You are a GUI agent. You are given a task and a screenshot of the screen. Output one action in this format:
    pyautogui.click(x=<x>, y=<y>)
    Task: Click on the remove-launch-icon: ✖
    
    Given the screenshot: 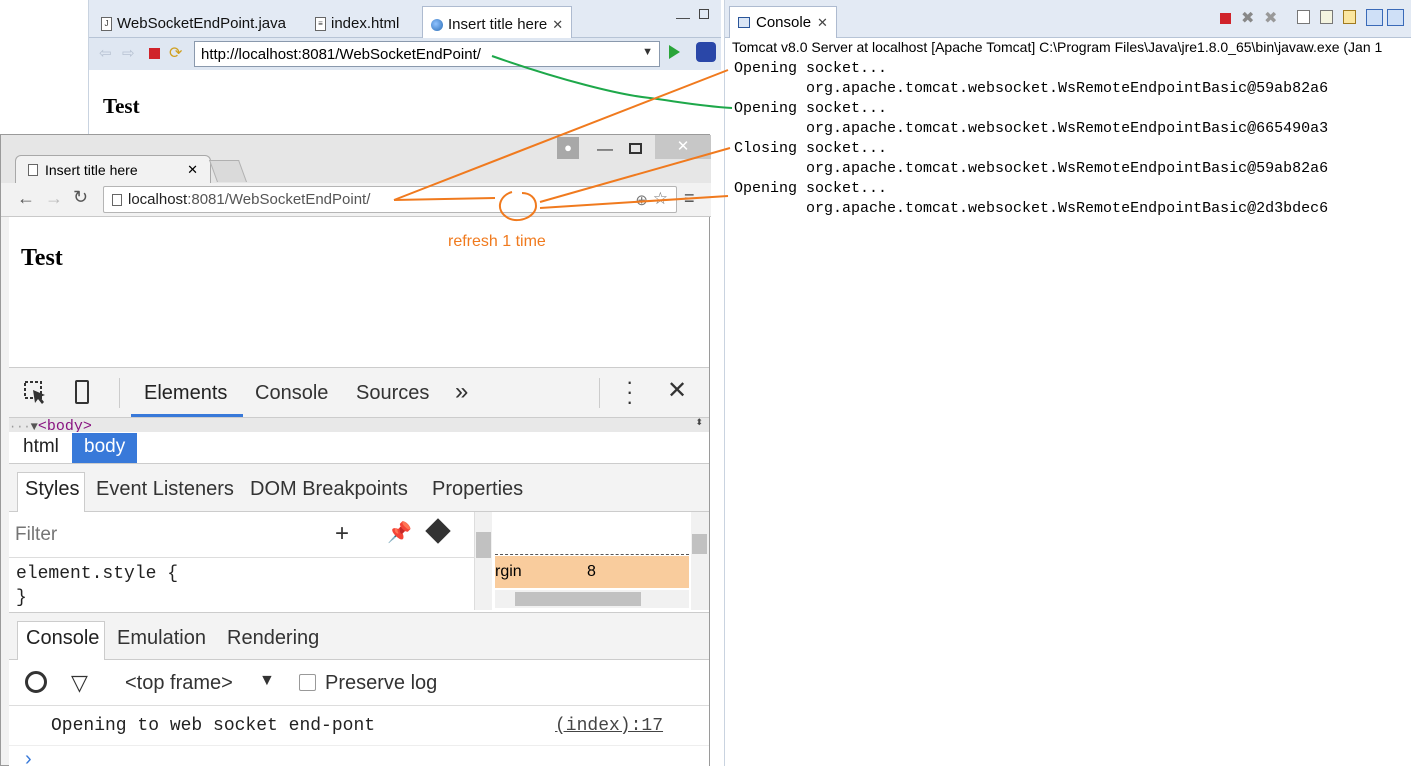 What is the action you would take?
    pyautogui.click(x=1247, y=18)
    